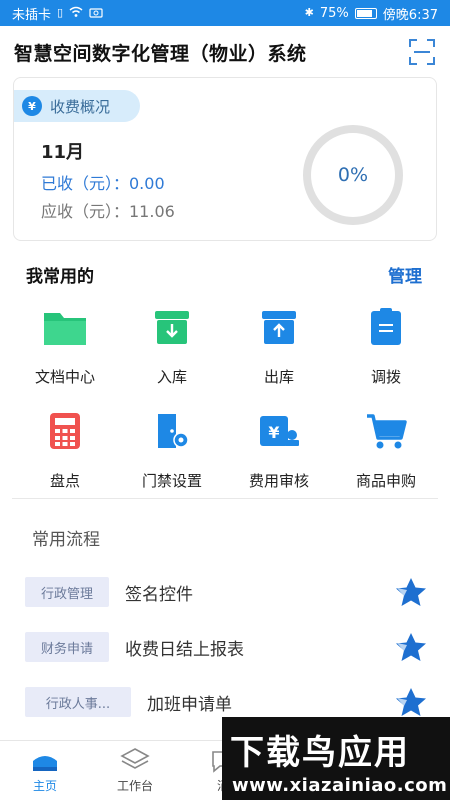 The width and height of the screenshot is (450, 801). What do you see at coordinates (60, 277) in the screenshot?
I see `favorites-title: 我常用的` at bounding box center [60, 277].